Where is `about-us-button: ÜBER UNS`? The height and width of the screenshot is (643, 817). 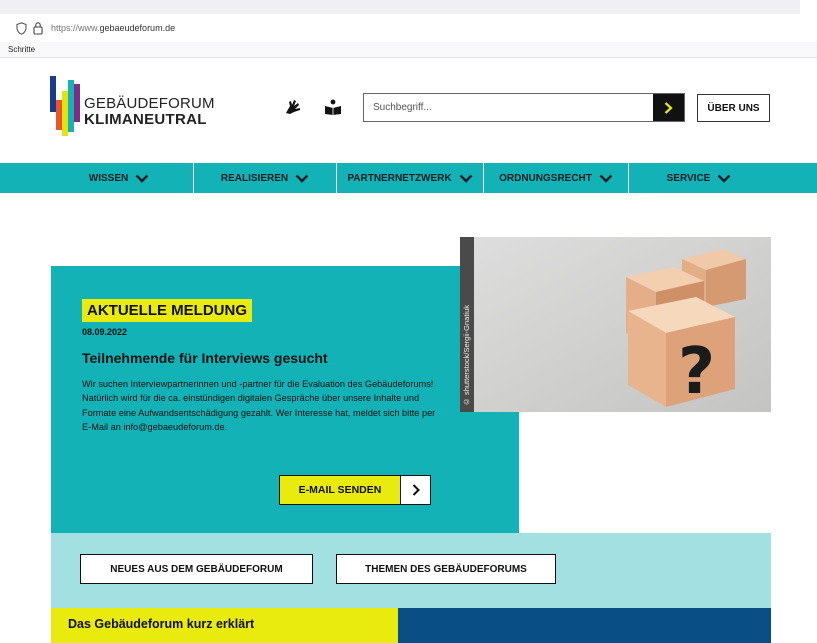 about-us-button: ÜBER UNS is located at coordinates (733, 108).